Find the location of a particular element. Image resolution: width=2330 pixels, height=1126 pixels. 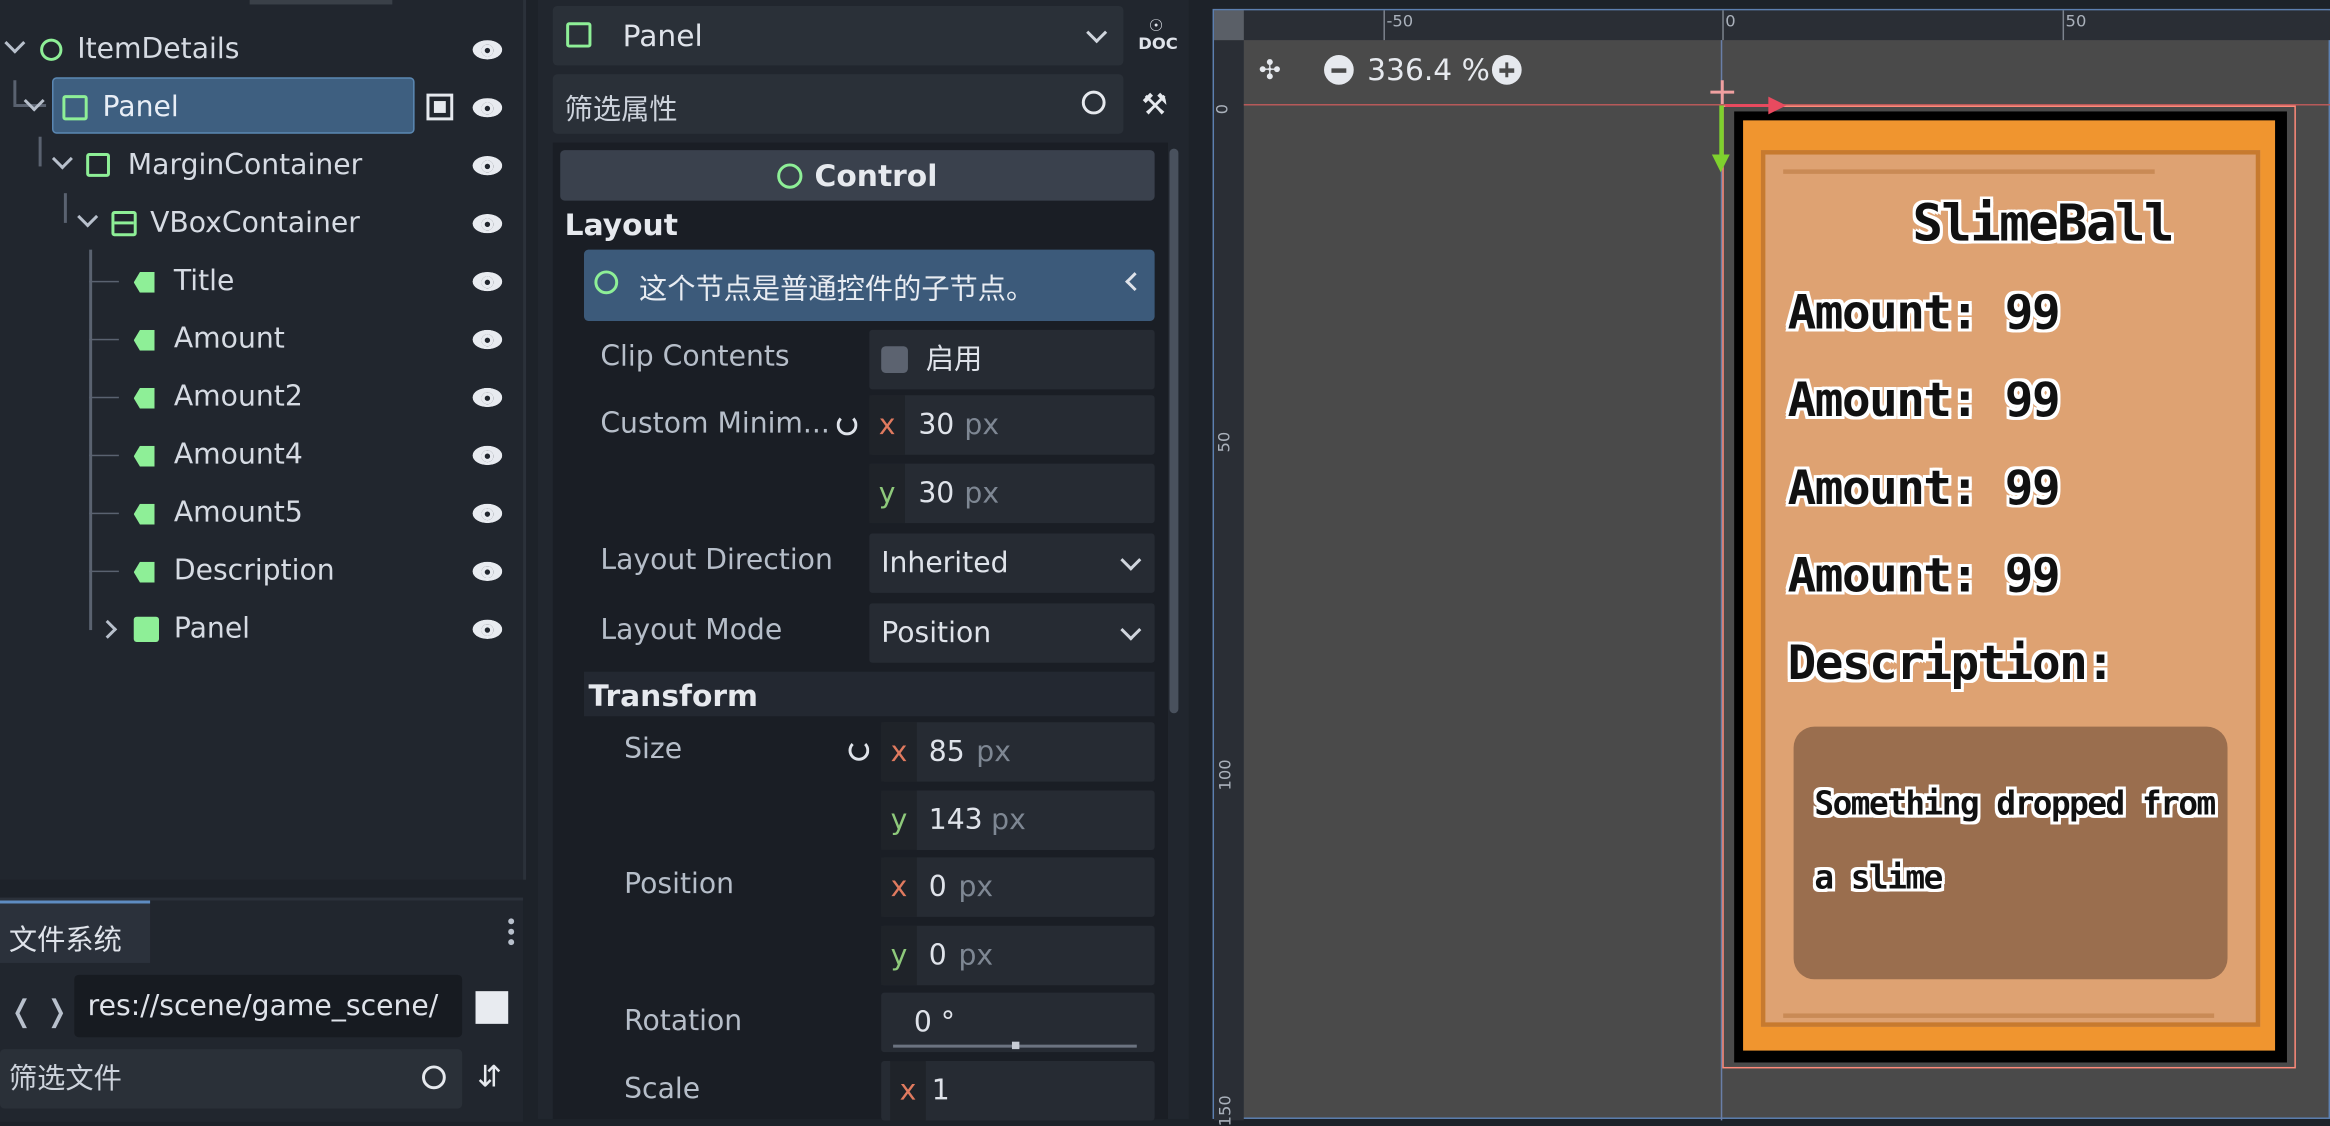

tree-item-label: VBoxContainer is located at coordinates (255, 223).